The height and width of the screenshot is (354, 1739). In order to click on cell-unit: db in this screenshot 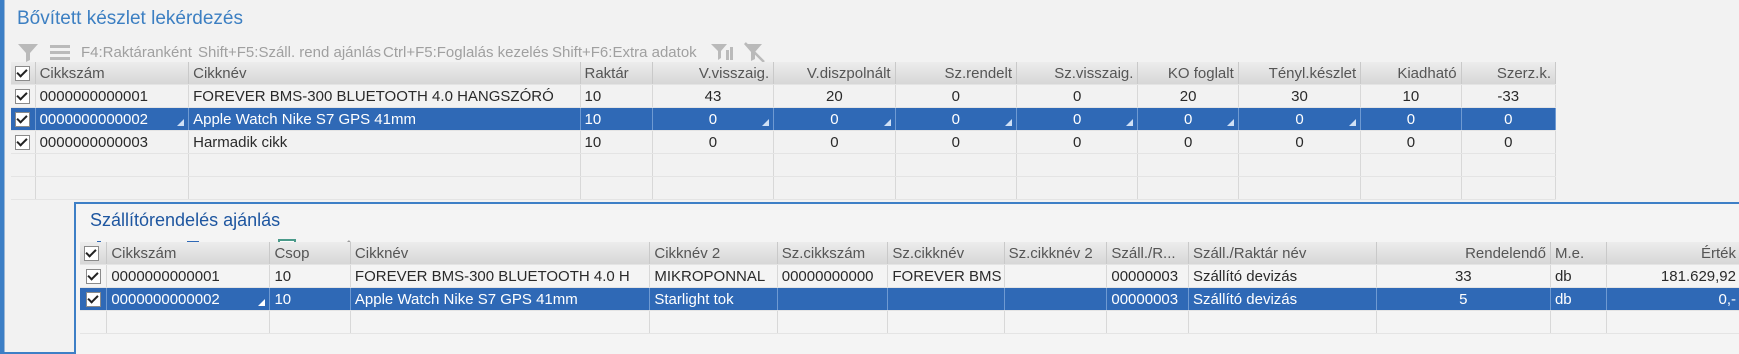, I will do `click(1578, 299)`.